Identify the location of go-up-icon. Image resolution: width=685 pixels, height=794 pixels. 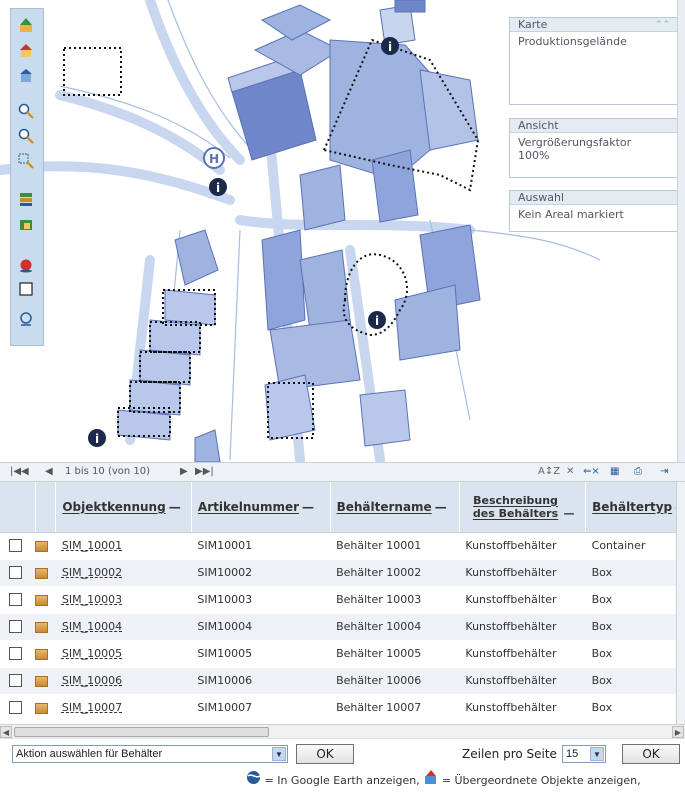
(28, 26).